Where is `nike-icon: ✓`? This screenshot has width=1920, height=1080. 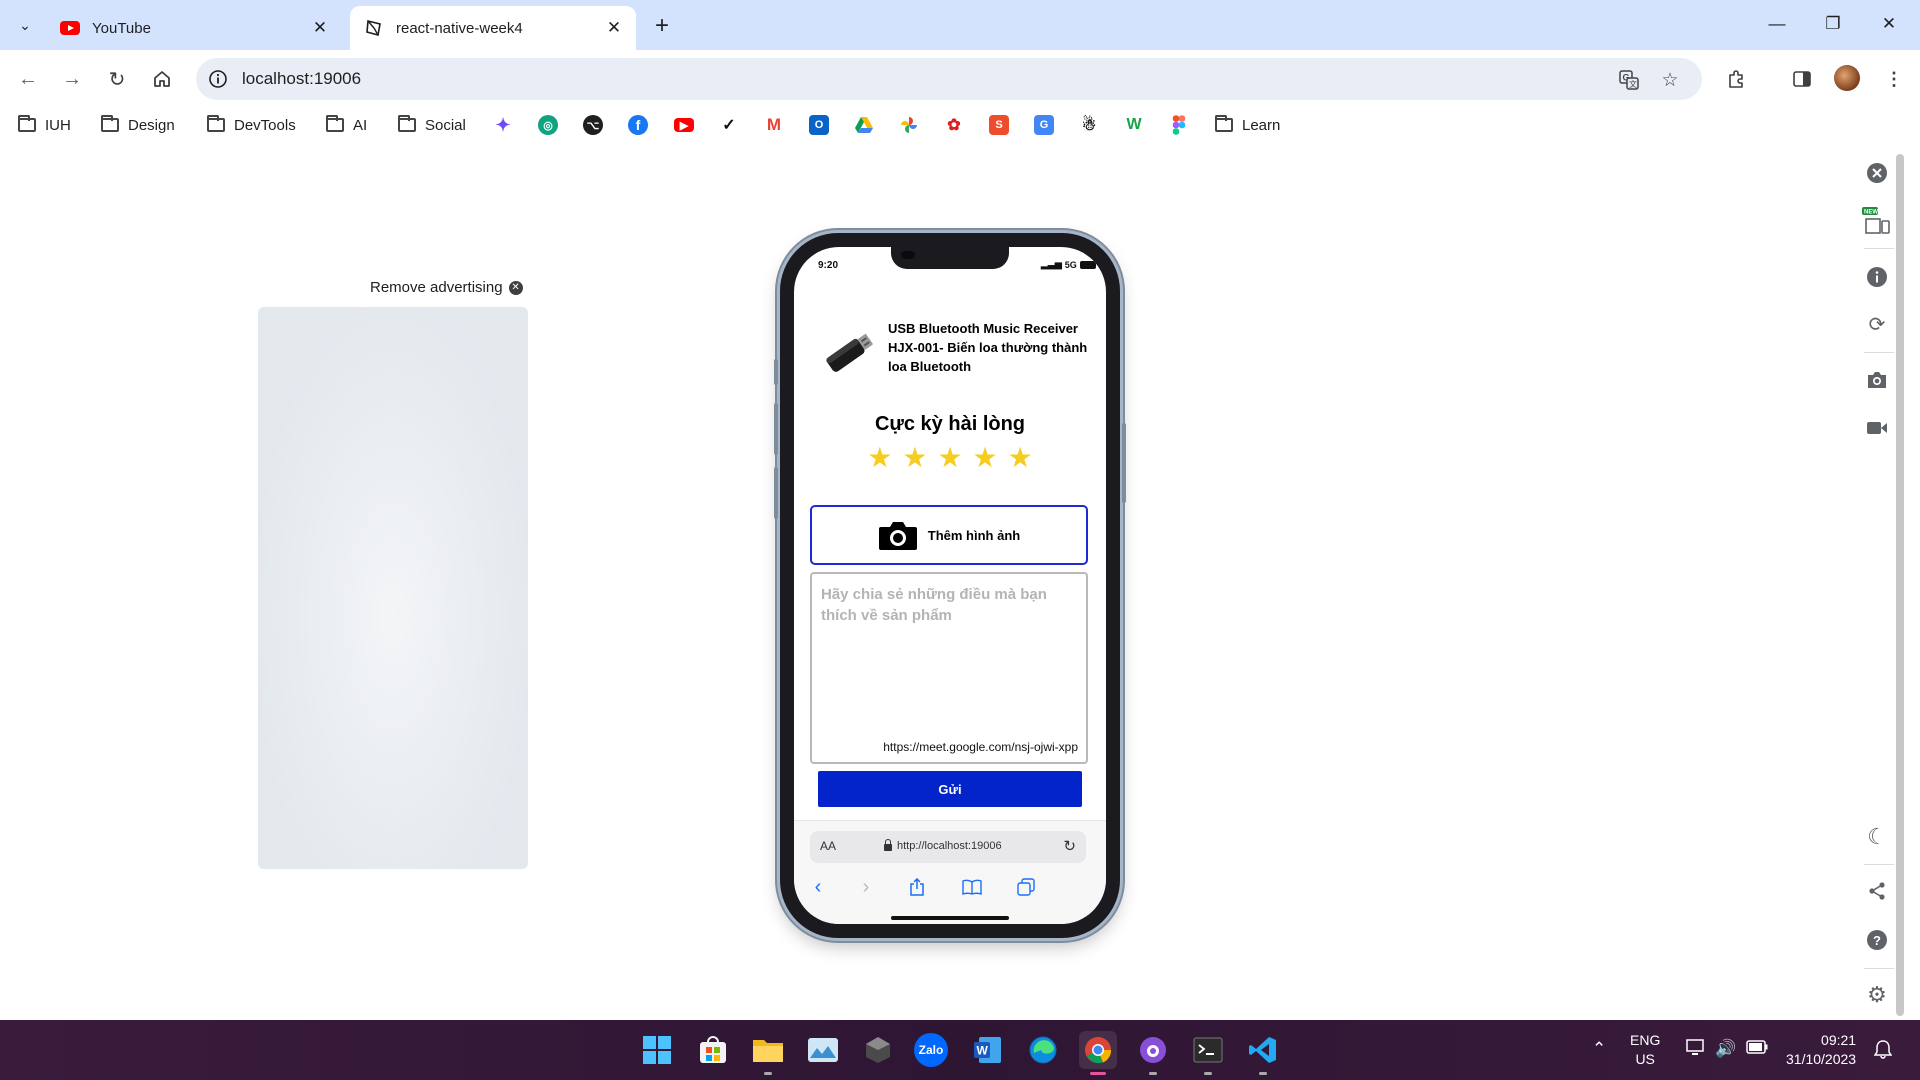
nike-icon: ✓ is located at coordinates (729, 125).